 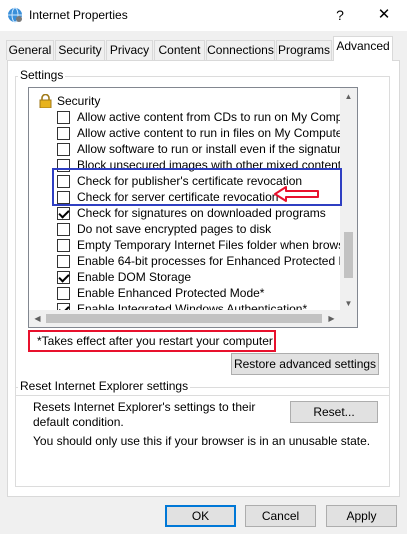 I want to click on red-arrow-icon, so click(x=296, y=194).